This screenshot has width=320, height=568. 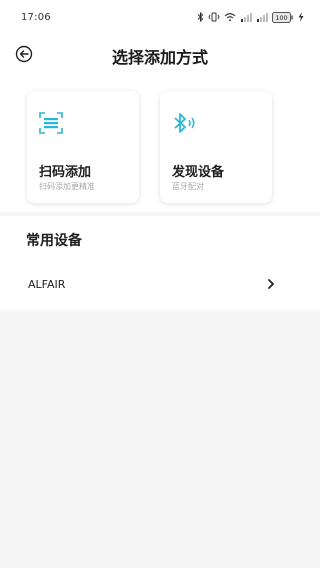 I want to click on battery-level: 100, so click(x=281, y=18).